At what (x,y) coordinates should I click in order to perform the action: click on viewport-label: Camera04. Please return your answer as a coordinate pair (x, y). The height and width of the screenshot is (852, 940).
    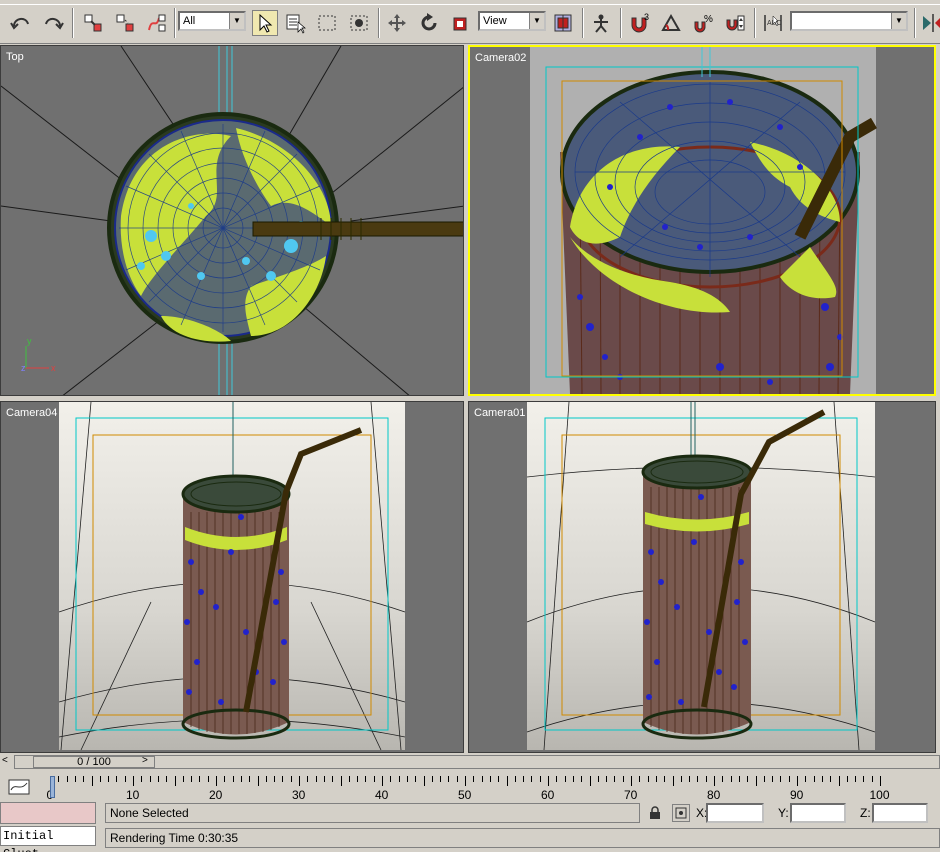
    Looking at the image, I should click on (31, 413).